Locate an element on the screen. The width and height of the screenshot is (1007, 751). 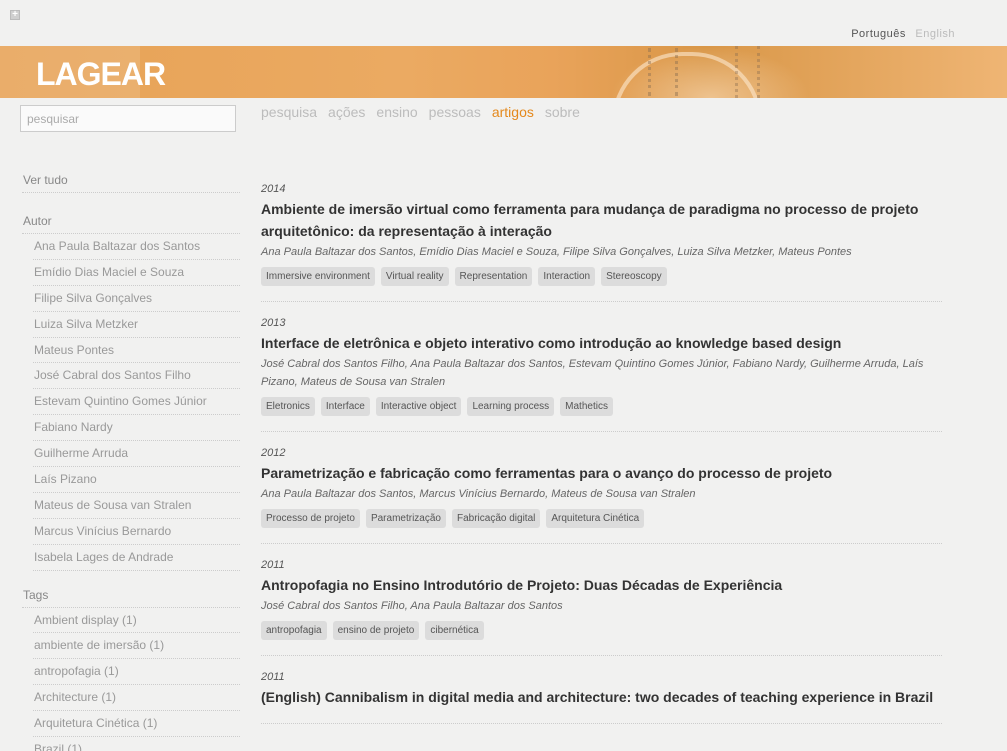
nav-item-ensino: ensino is located at coordinates (396, 112).